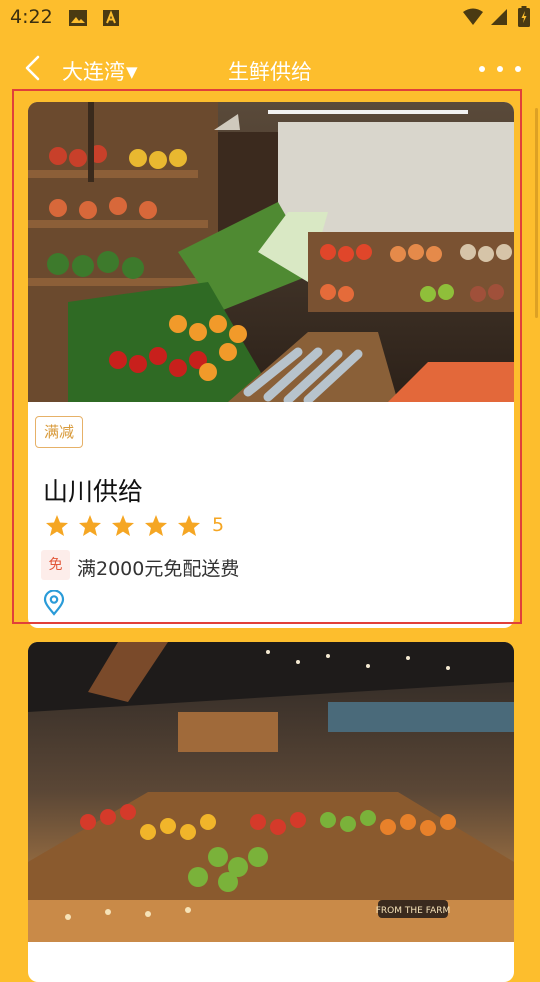 Image resolution: width=540 pixels, height=982 pixels. I want to click on signal-icon, so click(499, 17).